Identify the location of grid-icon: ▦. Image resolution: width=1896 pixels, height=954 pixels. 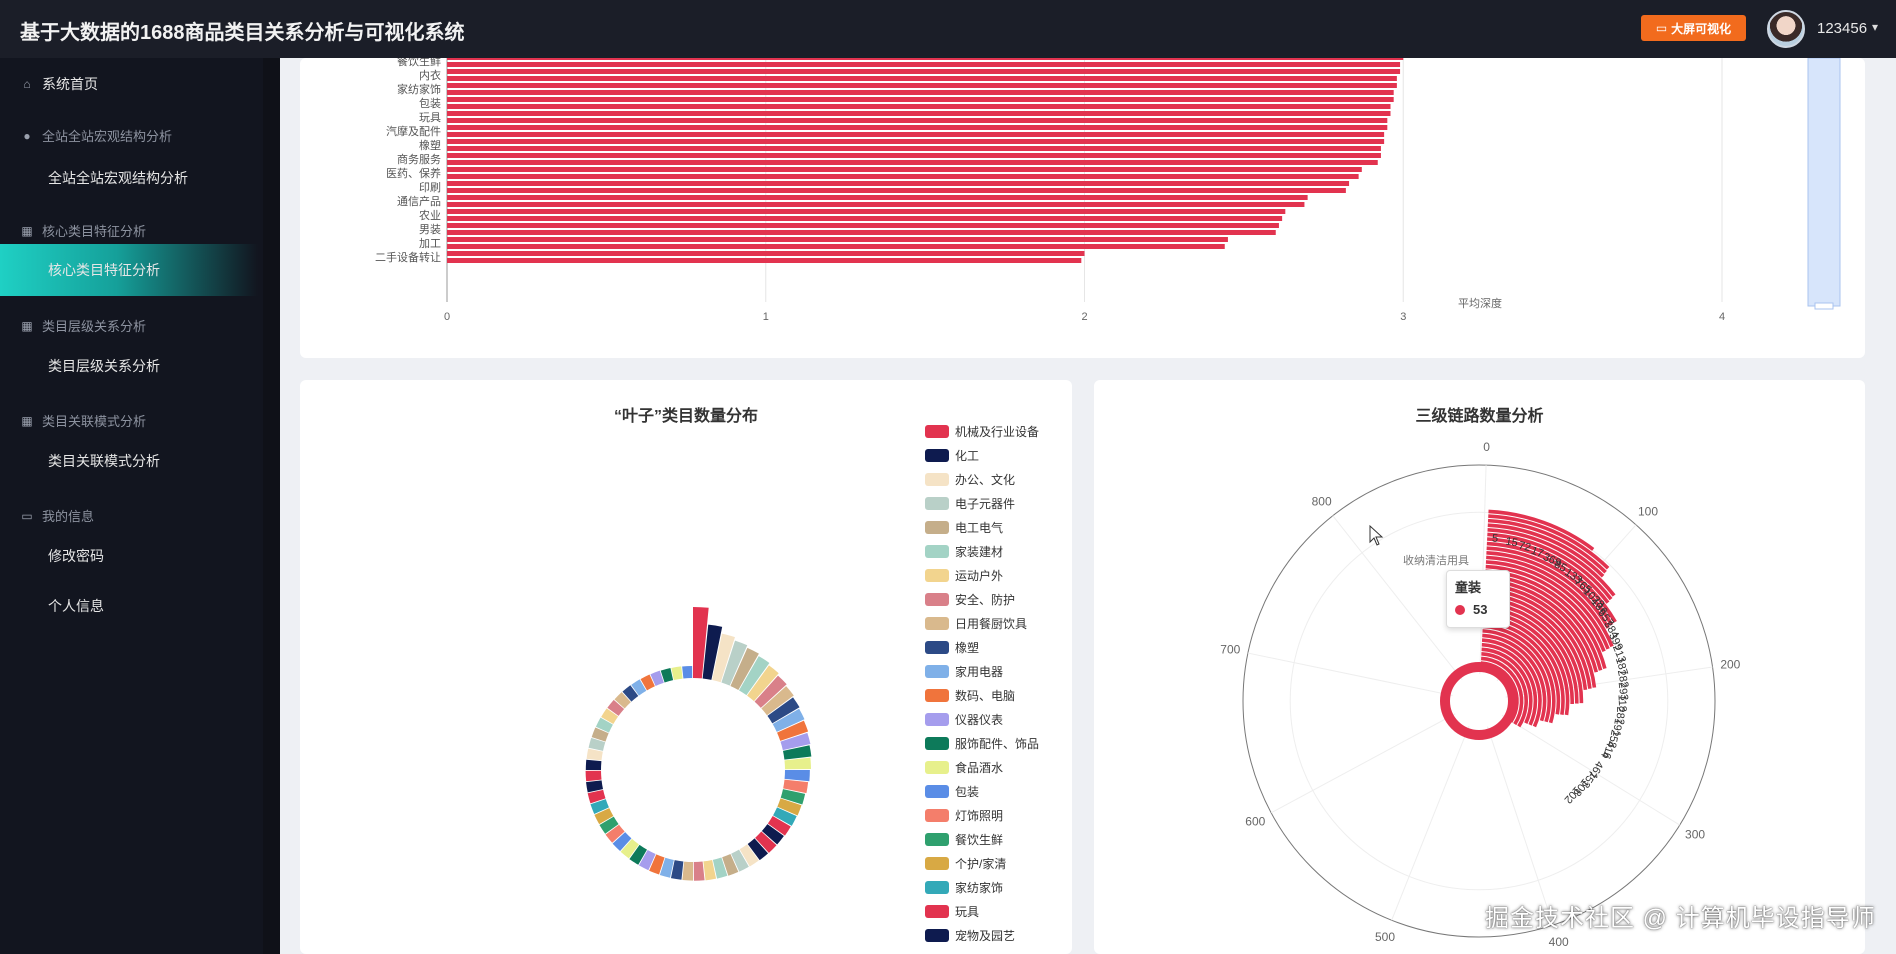
(27, 325).